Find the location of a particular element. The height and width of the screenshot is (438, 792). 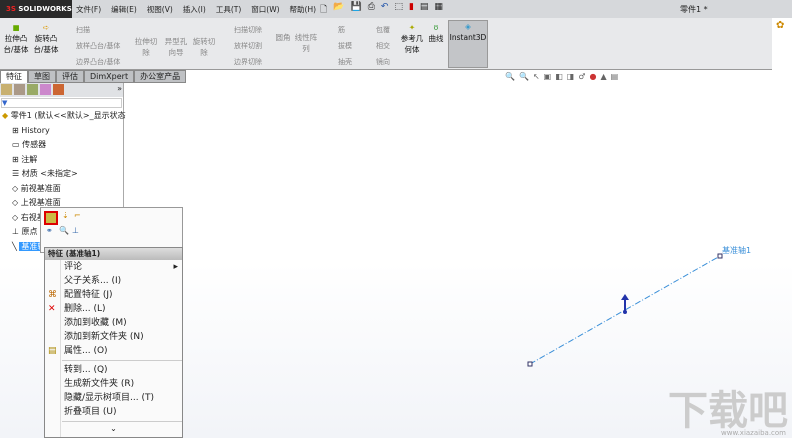

axis-label: 基准轴1 is located at coordinates (737, 250).